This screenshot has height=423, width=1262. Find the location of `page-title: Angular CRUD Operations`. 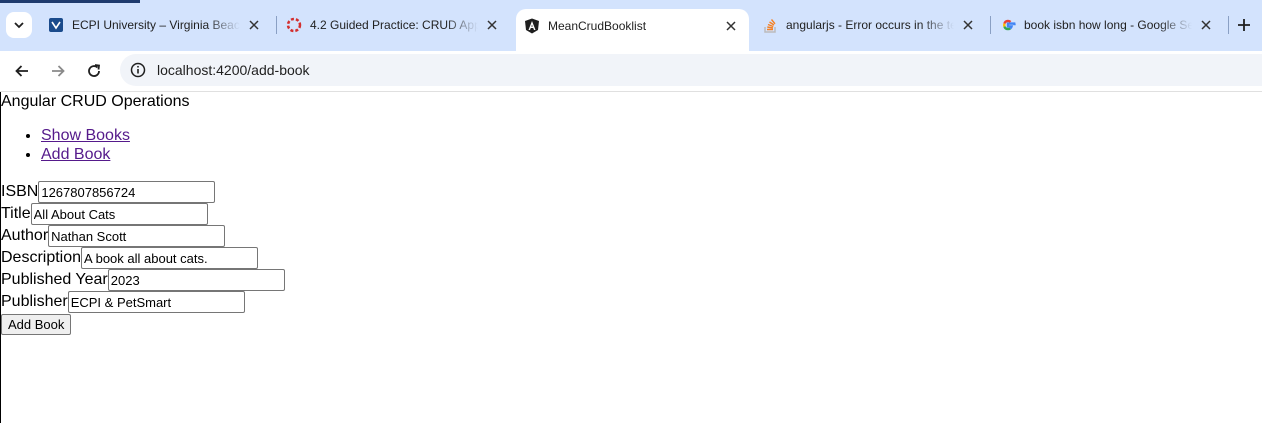

page-title: Angular CRUD Operations is located at coordinates (95, 101).